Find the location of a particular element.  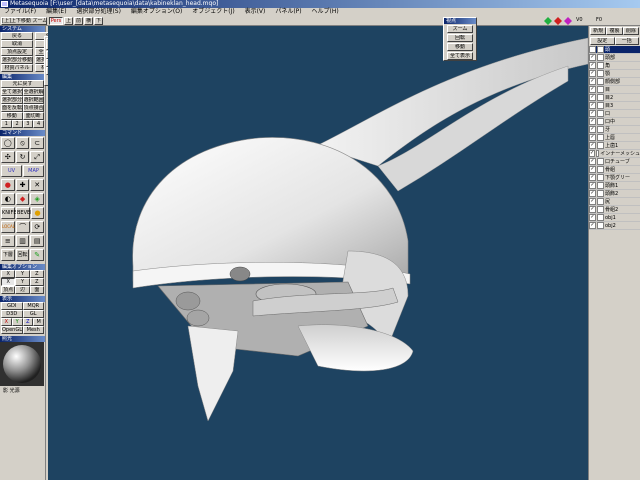

num-2-button: 2 is located at coordinates (17, 124).